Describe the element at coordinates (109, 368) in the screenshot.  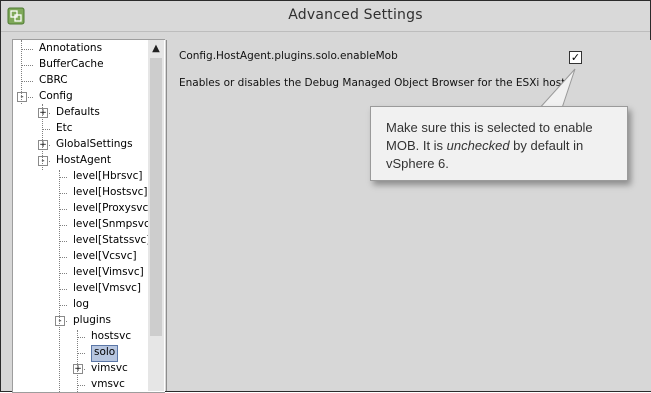
I see `tree-item: vimsvc` at that location.